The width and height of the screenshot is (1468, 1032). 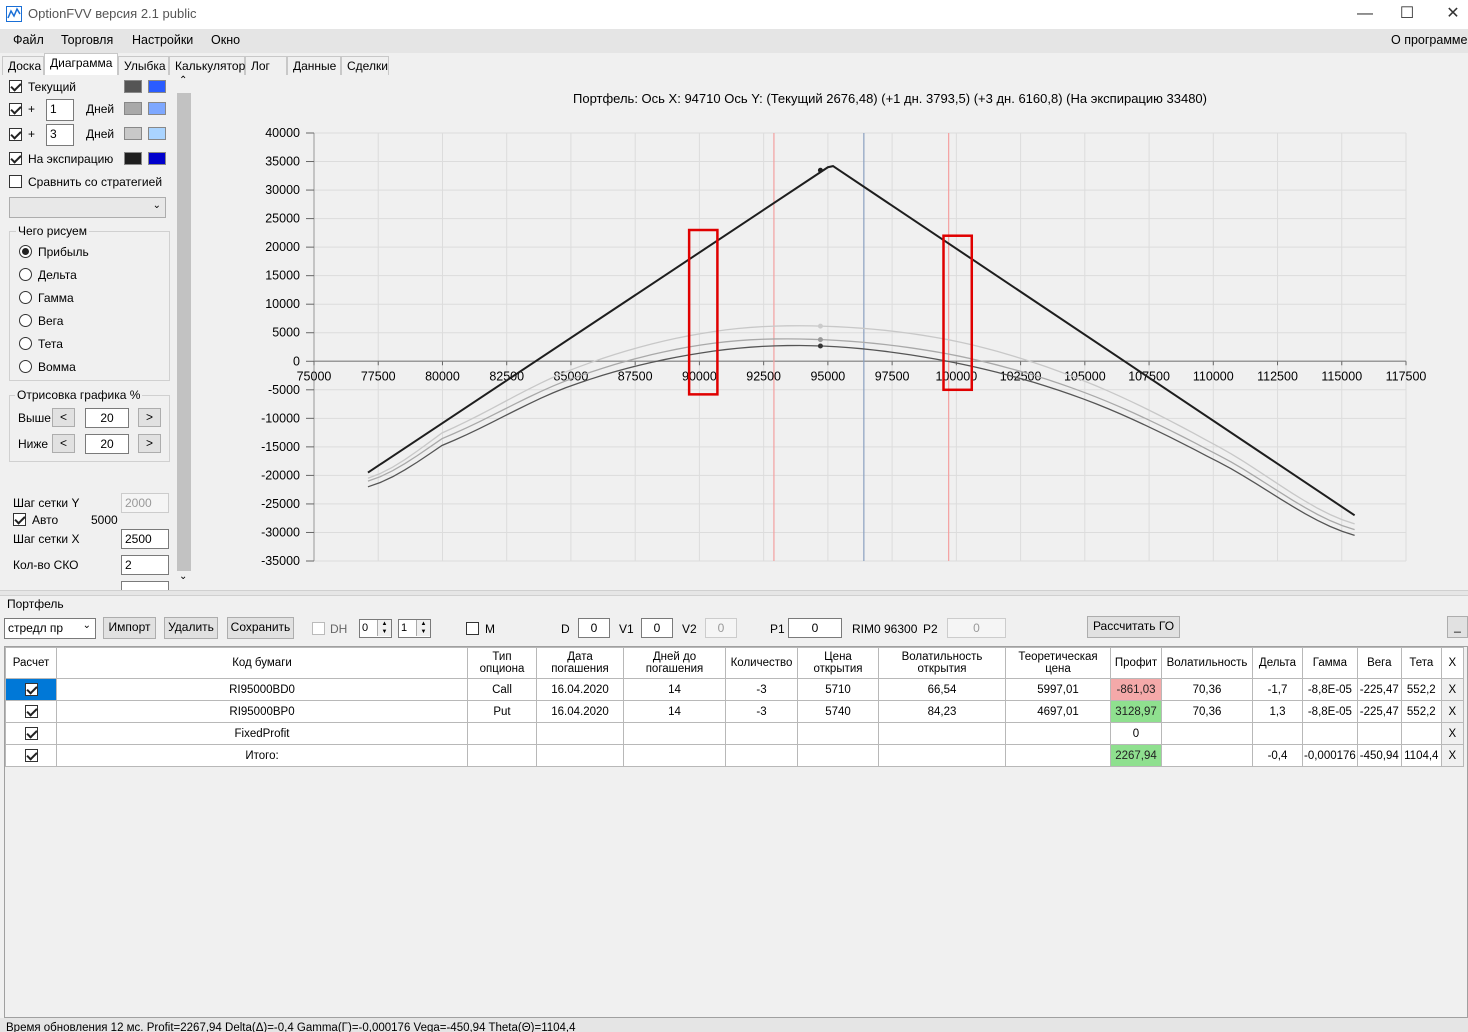 What do you see at coordinates (815, 628) in the screenshot?
I see `p1-input: 0` at bounding box center [815, 628].